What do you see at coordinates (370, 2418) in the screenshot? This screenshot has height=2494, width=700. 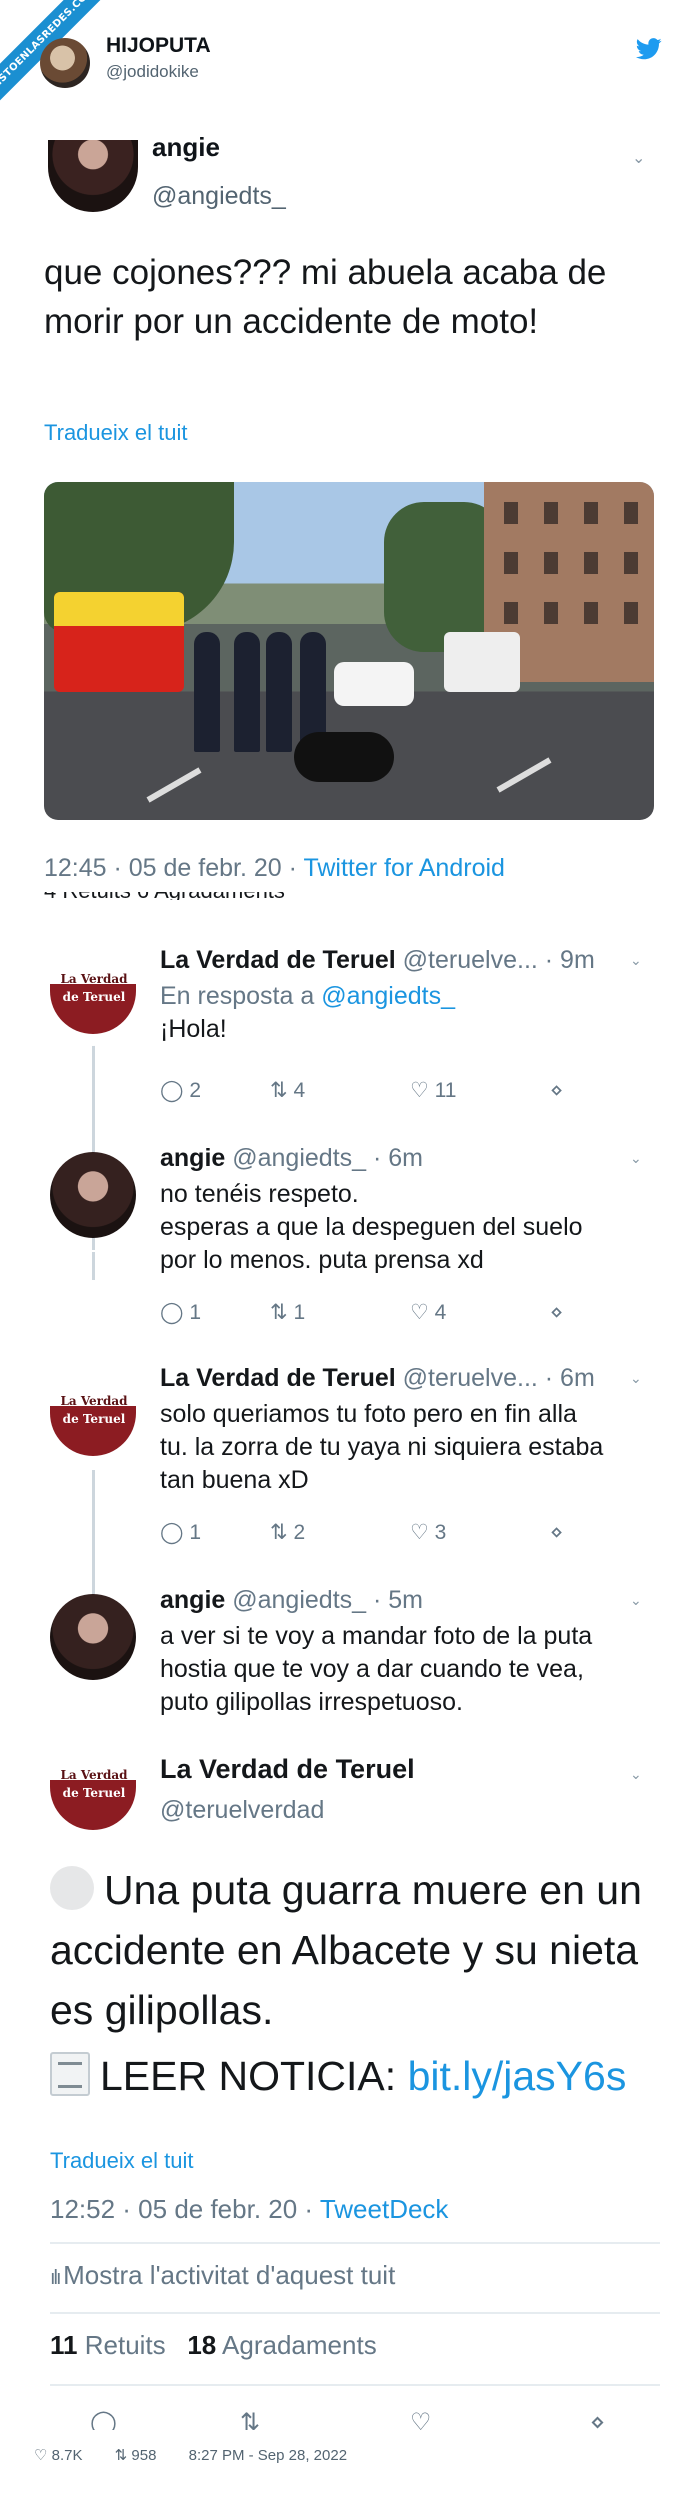 I see `tweet-actions: ◯ ⇅ ♡ ⋄` at bounding box center [370, 2418].